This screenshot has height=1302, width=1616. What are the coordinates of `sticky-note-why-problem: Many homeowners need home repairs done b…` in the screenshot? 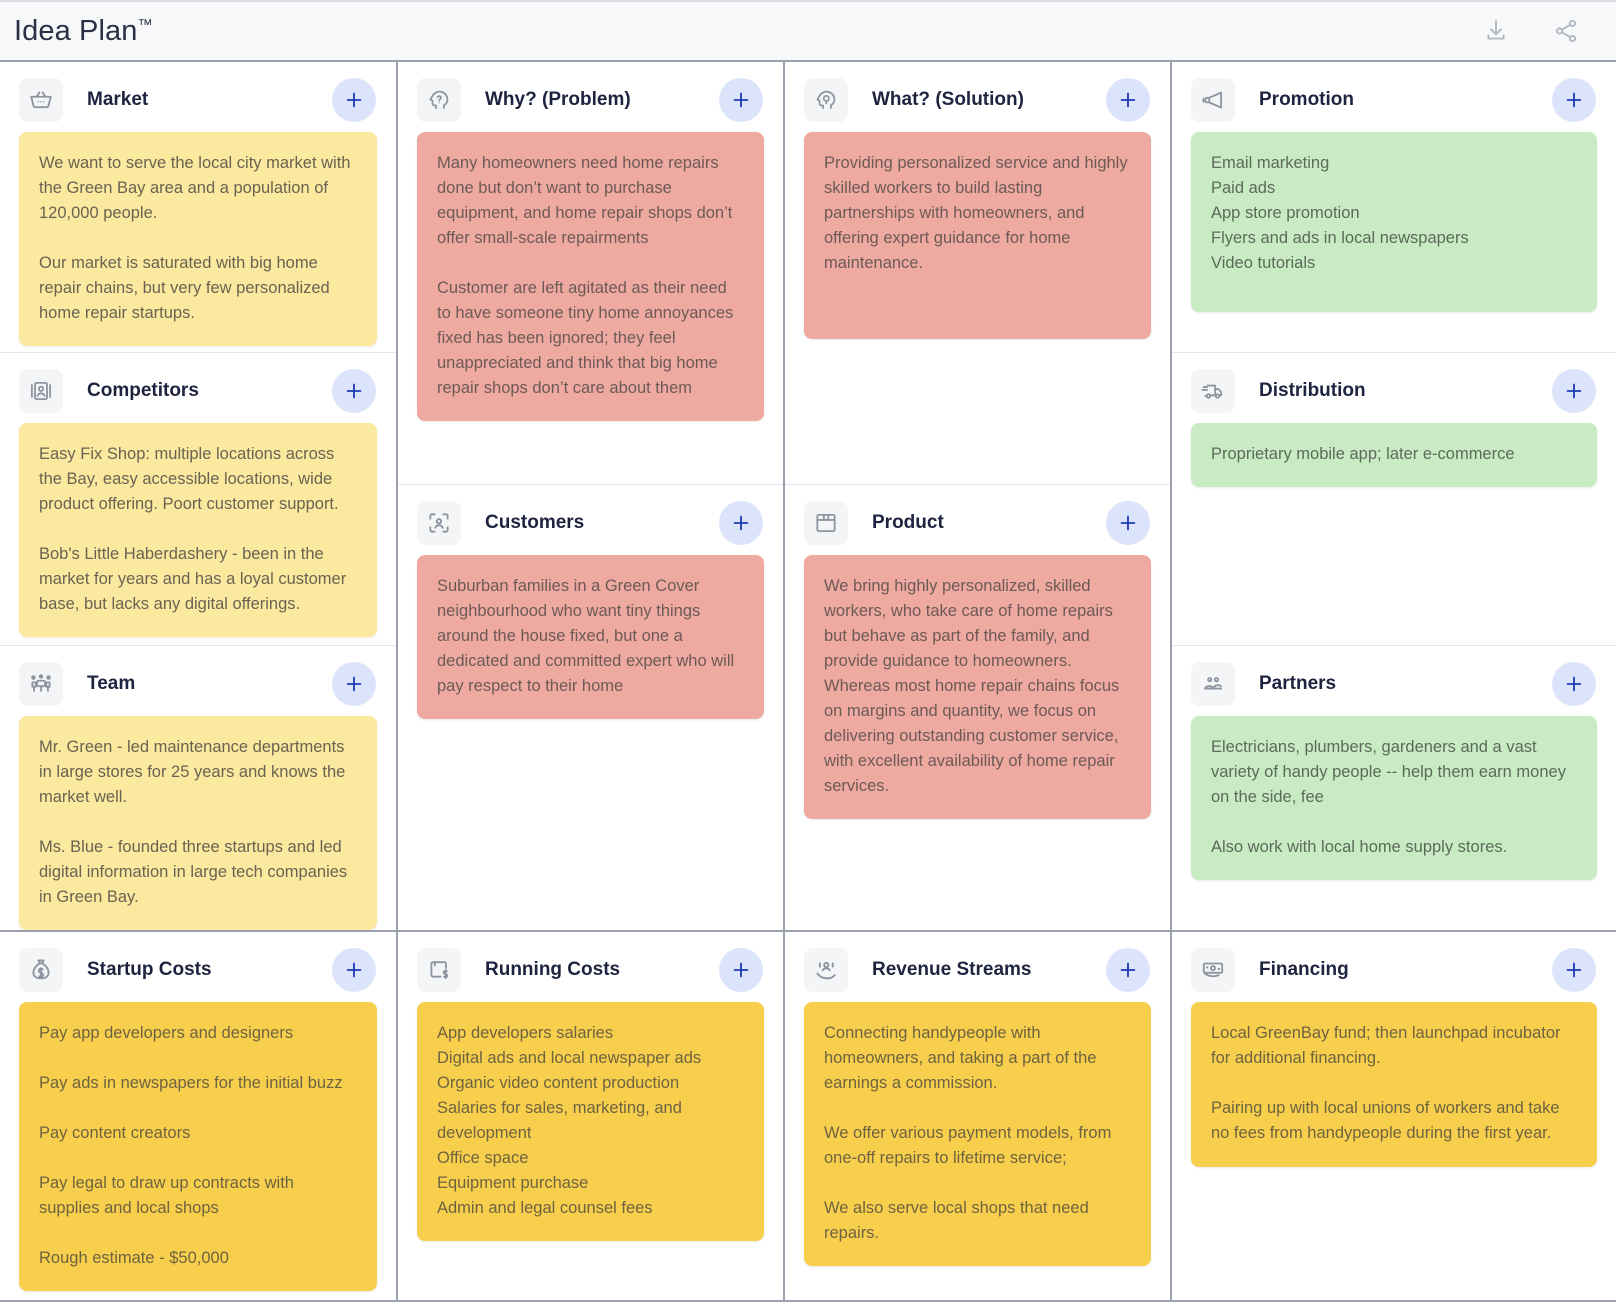 It's located at (590, 276).